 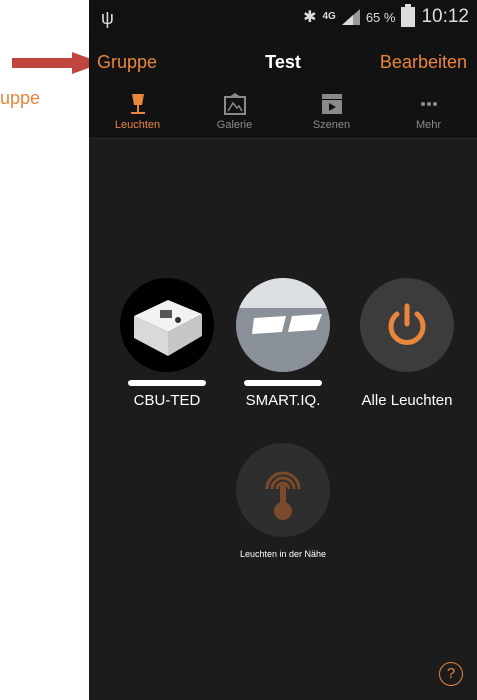 I want to click on device-cbu-ted: CBU-TED, so click(x=167, y=343).